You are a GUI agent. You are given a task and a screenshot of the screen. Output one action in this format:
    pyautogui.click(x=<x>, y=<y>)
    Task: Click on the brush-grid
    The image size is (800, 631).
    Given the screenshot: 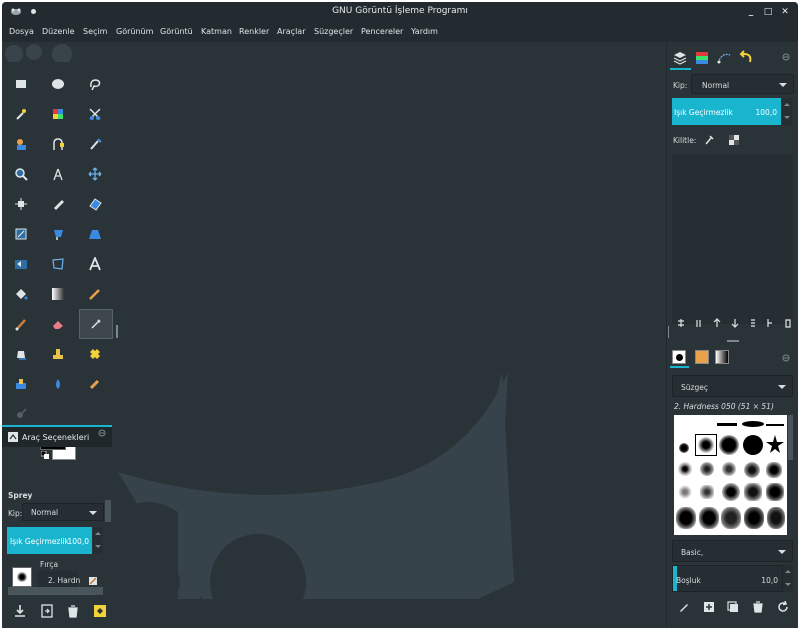 What is the action you would take?
    pyautogui.click(x=730, y=475)
    